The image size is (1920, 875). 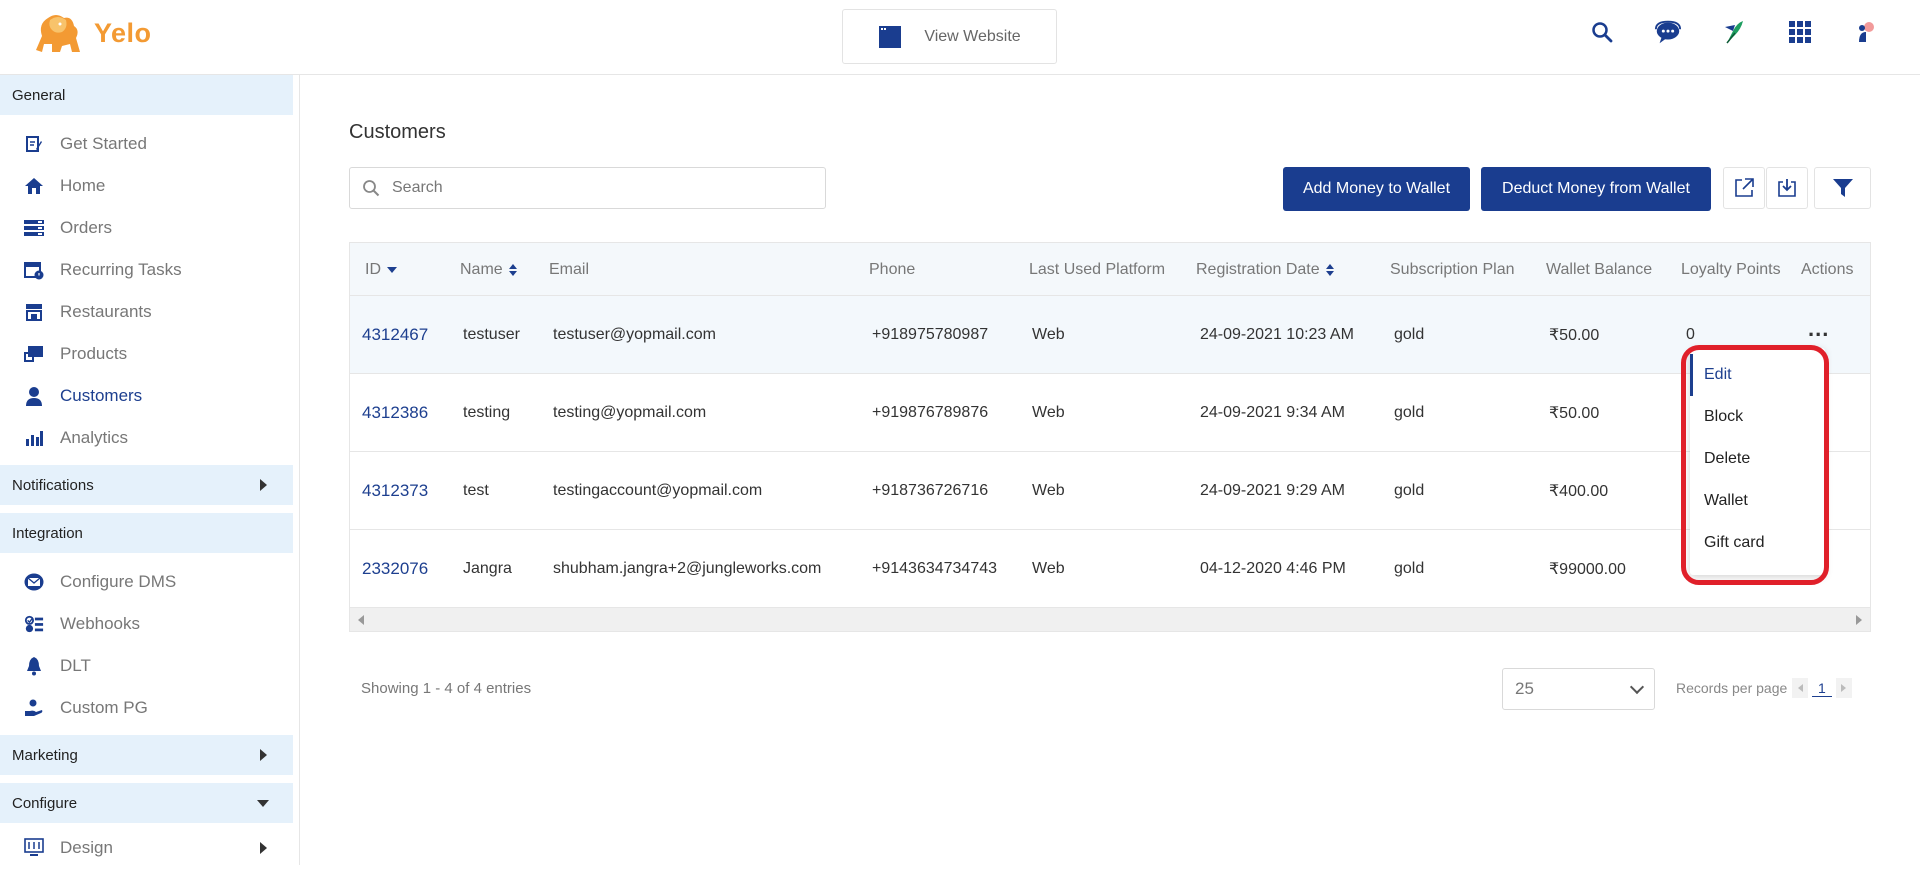 I want to click on section-label: General, so click(x=39, y=95).